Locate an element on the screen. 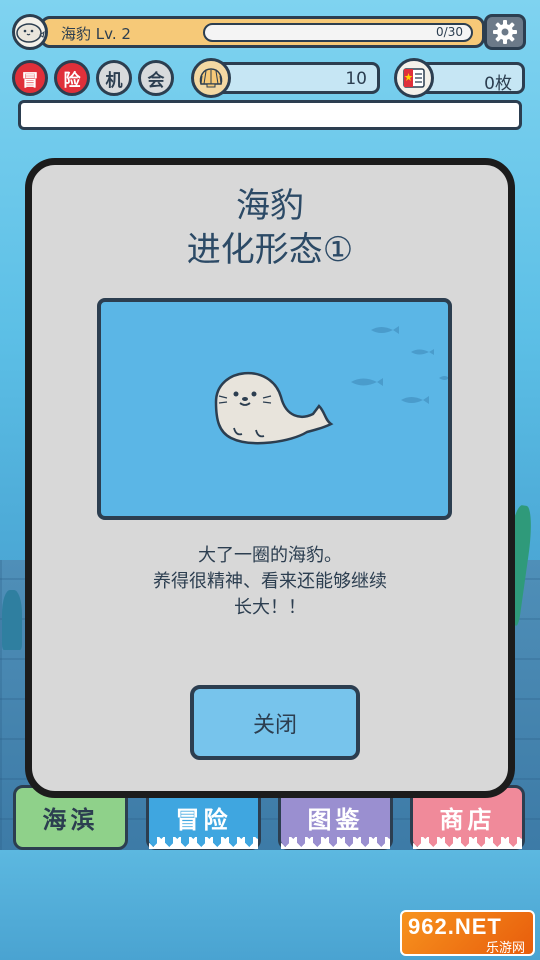 The width and height of the screenshot is (540, 960). description-line-2: 养得很精神、看来还能够继续 is located at coordinates (270, 581).